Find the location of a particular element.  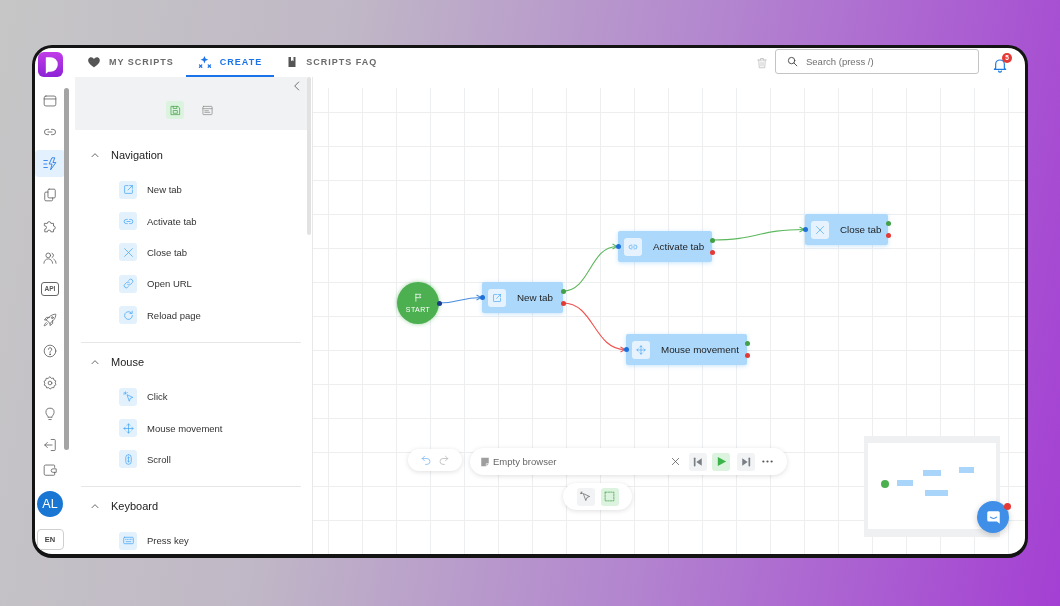

minimap is located at coordinates (932, 486).